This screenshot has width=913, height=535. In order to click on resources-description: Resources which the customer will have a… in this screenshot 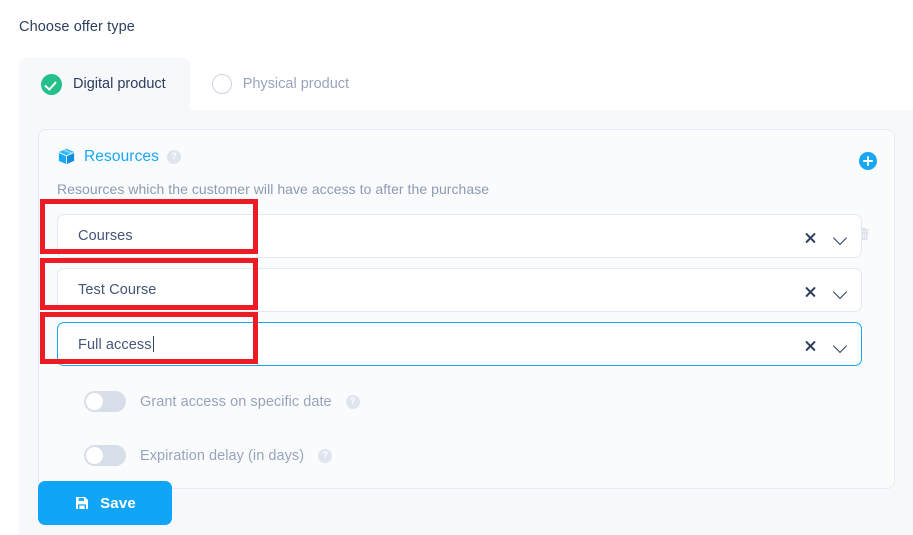, I will do `click(273, 189)`.